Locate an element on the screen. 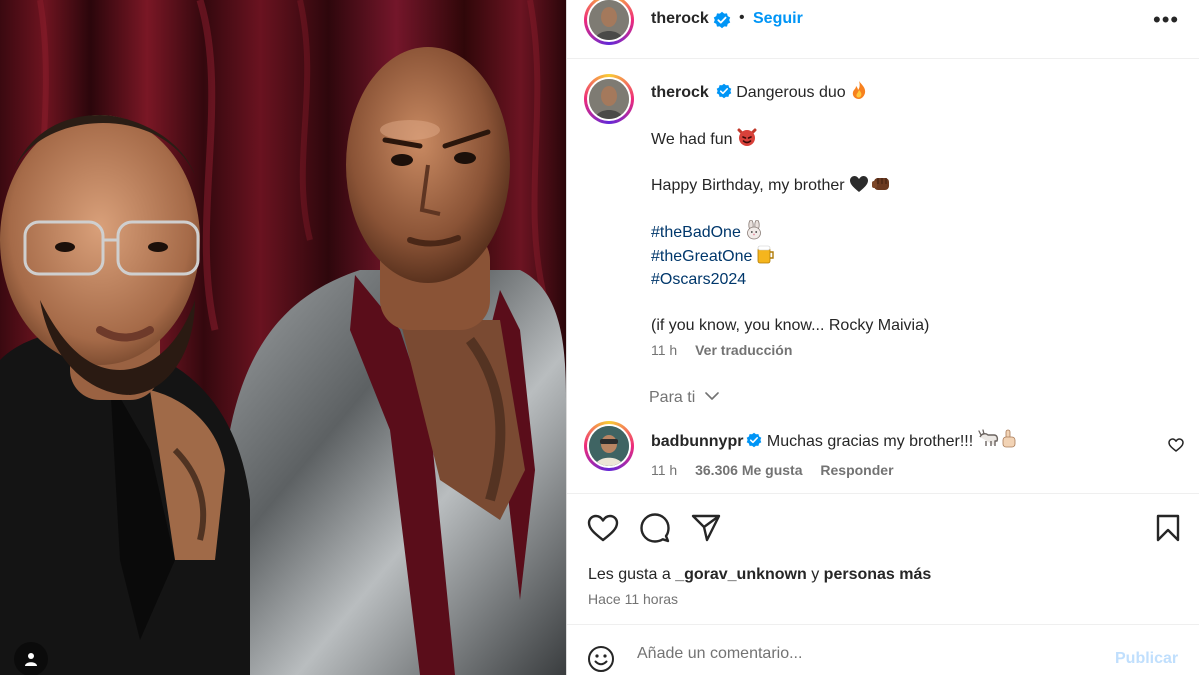 This screenshot has width=1199, height=675. black-heart-emoji-icon is located at coordinates (858, 184).